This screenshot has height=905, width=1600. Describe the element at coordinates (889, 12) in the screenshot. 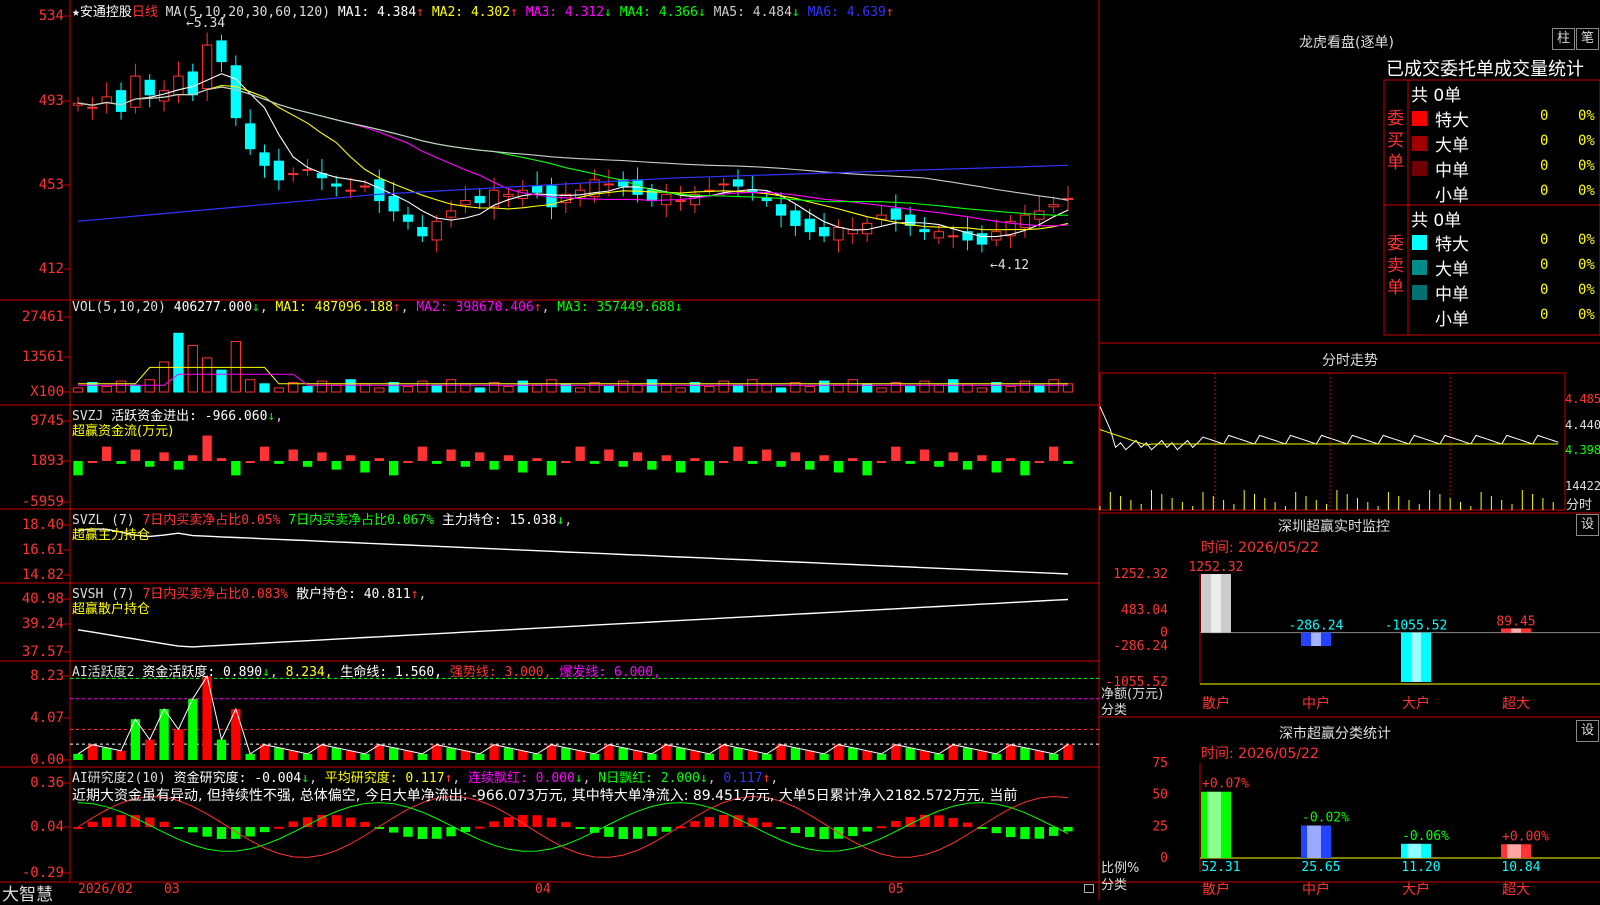

I see `arrow-up-icon: ↑` at that location.